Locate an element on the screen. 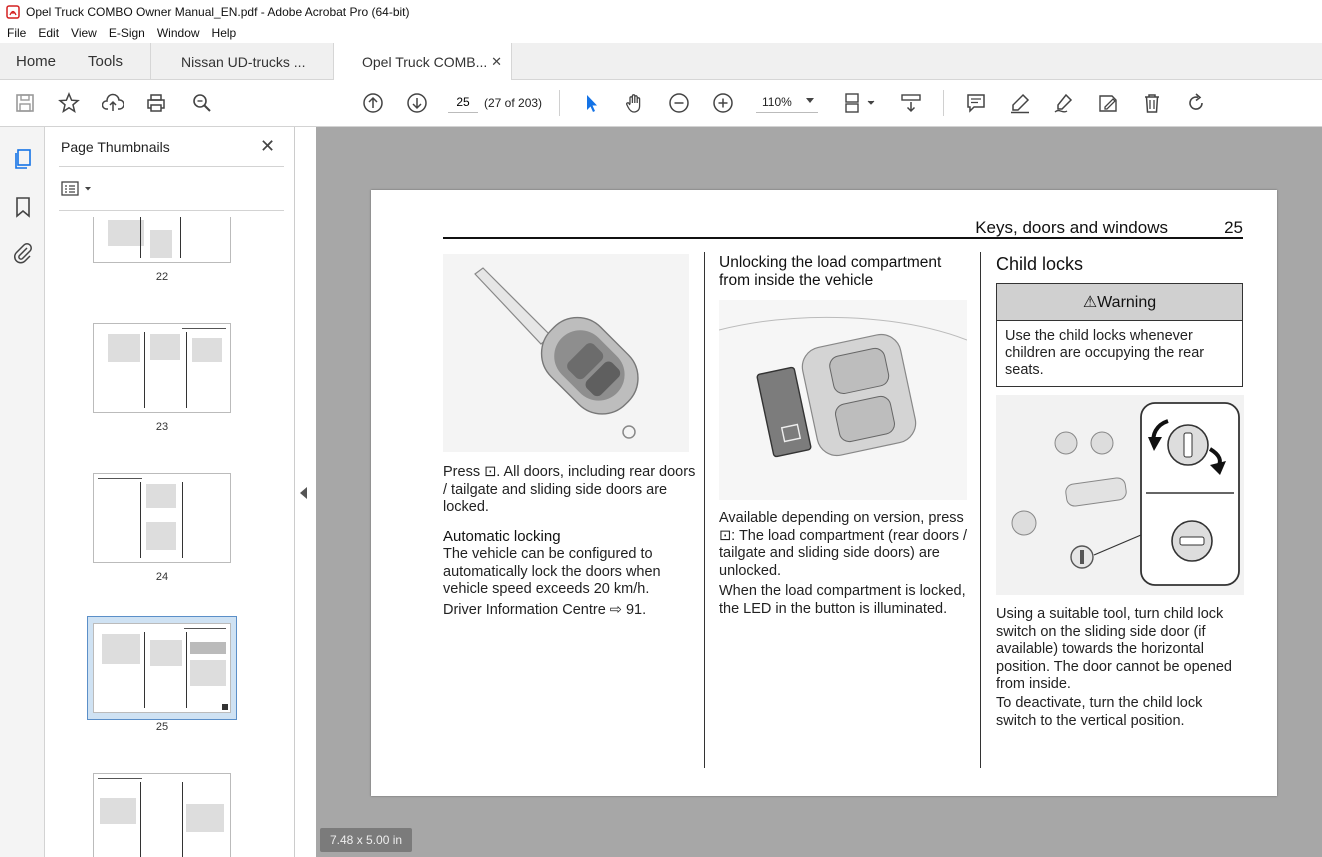  menu-file: File is located at coordinates (16, 33).